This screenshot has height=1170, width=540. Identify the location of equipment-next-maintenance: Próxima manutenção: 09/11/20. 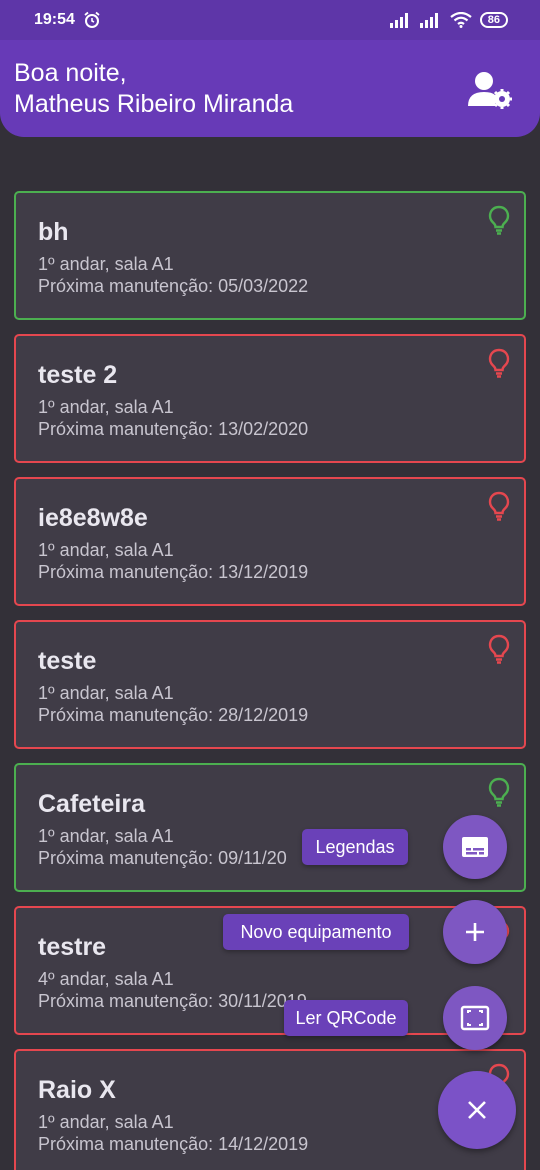
(162, 858).